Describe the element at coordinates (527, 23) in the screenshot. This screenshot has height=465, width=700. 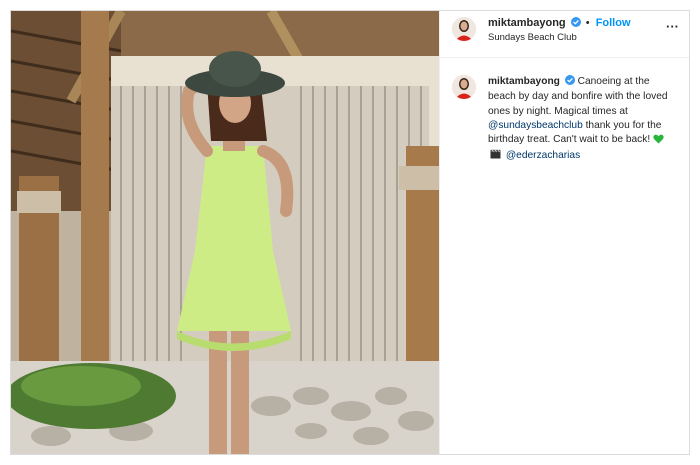
I see `username-link: miktambayong` at that location.